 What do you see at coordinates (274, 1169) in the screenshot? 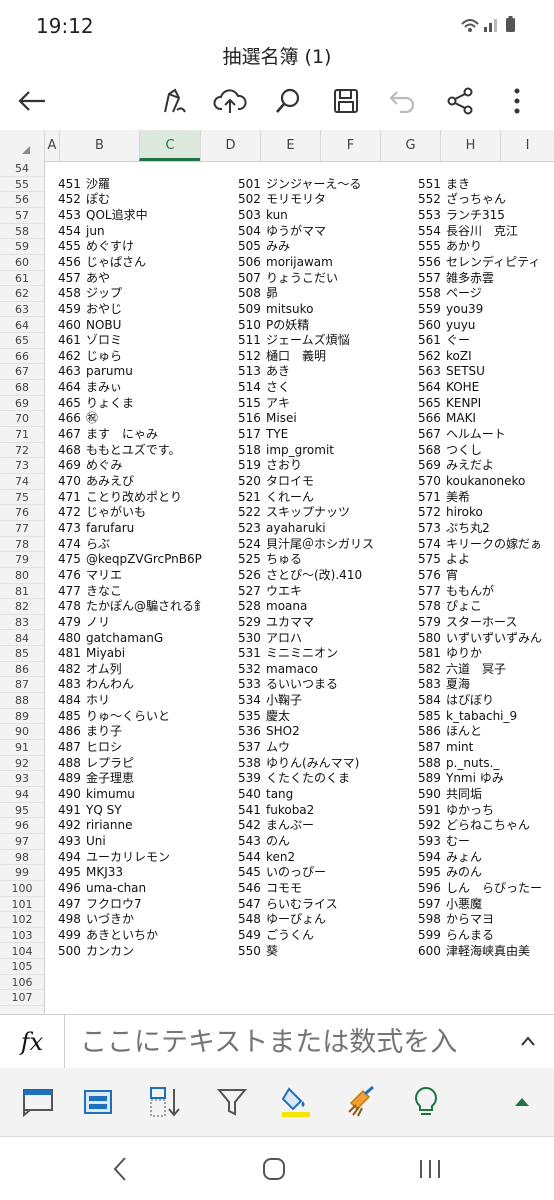
I see `home-icon` at bounding box center [274, 1169].